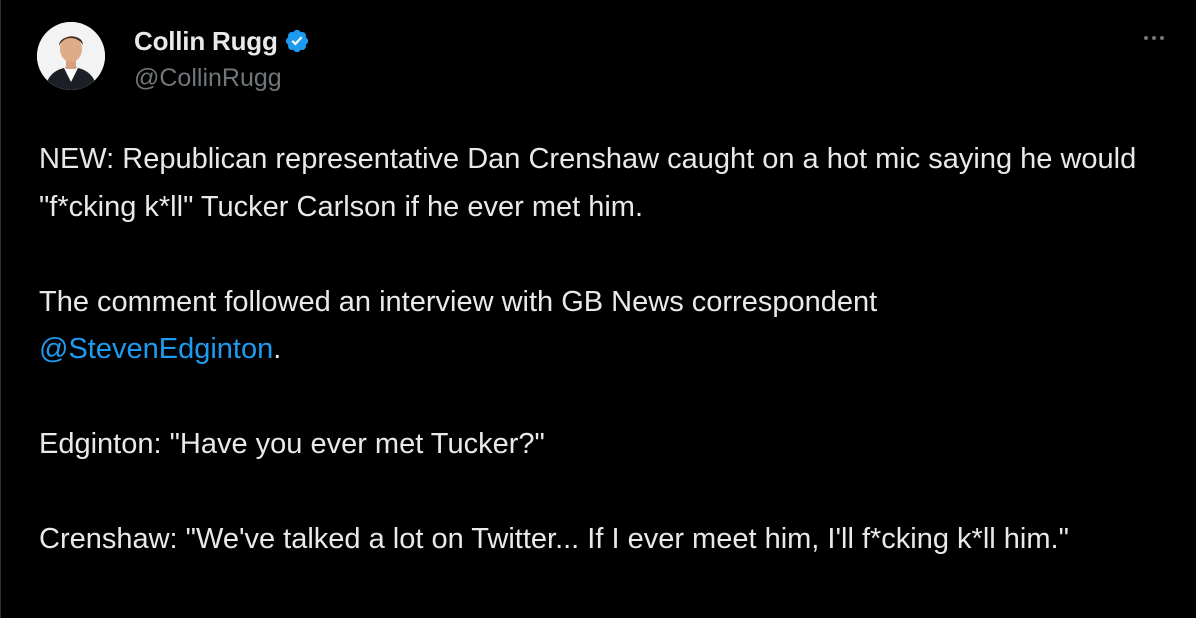  I want to click on profile-photo-icon, so click(71, 56).